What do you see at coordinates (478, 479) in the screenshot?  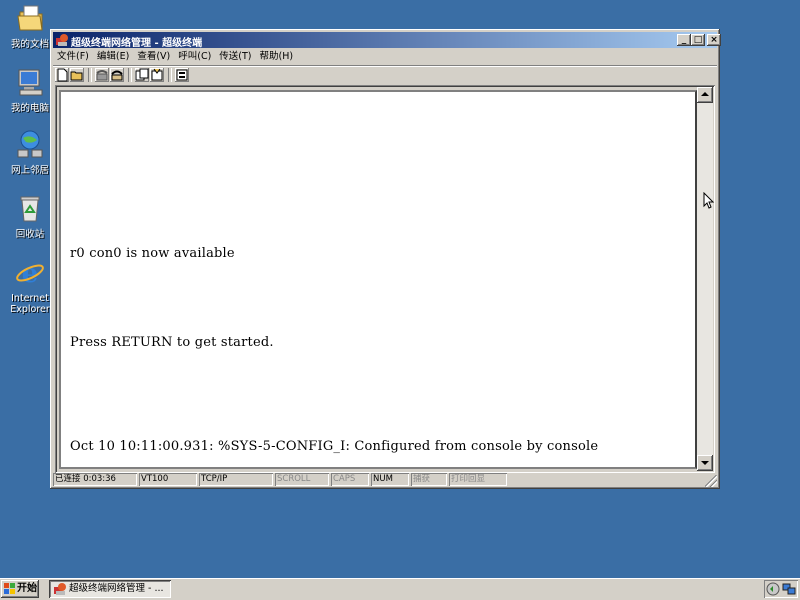 I see `status-print-echo: 打印回显` at bounding box center [478, 479].